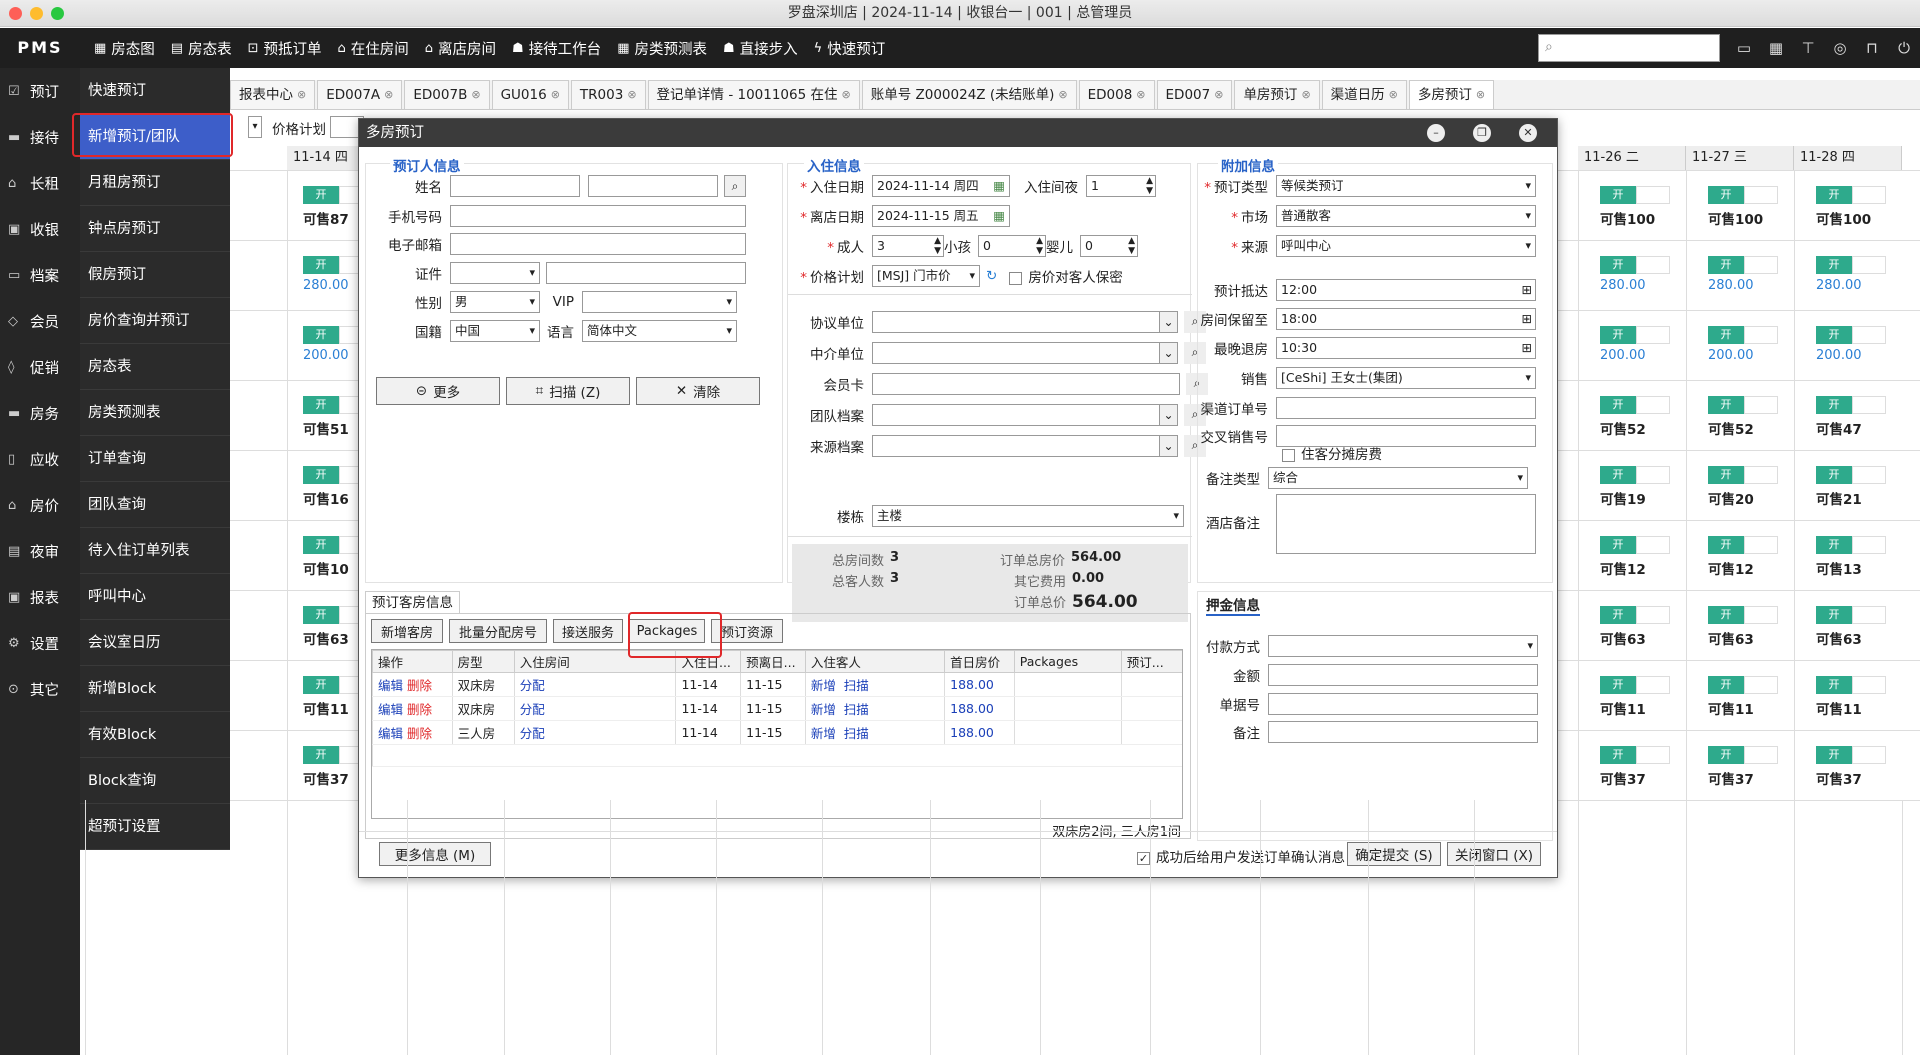 This screenshot has width=1920, height=1055. What do you see at coordinates (1406, 290) in the screenshot?
I see `eta-time-input: 12:00 ⊞` at bounding box center [1406, 290].